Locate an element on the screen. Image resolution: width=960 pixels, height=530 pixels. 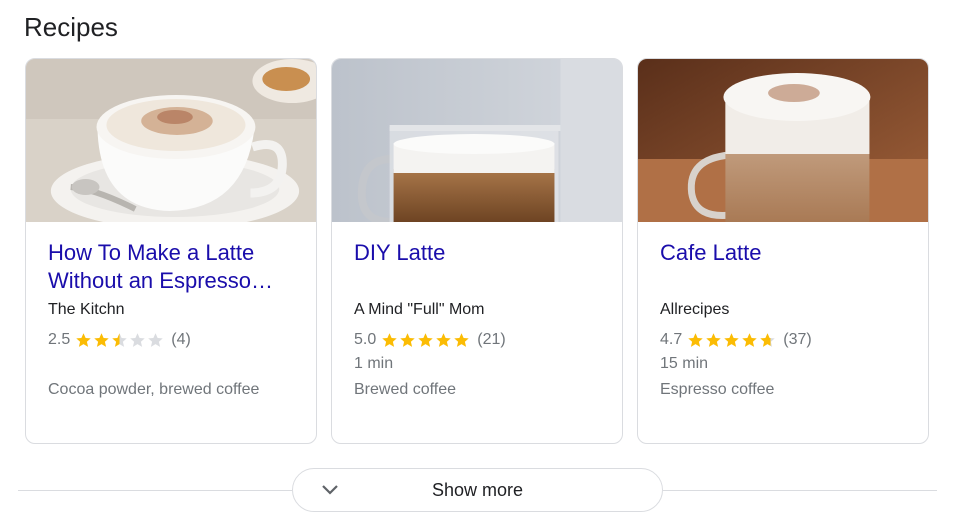
recipe-title: DIY Latte is located at coordinates (479, 253).